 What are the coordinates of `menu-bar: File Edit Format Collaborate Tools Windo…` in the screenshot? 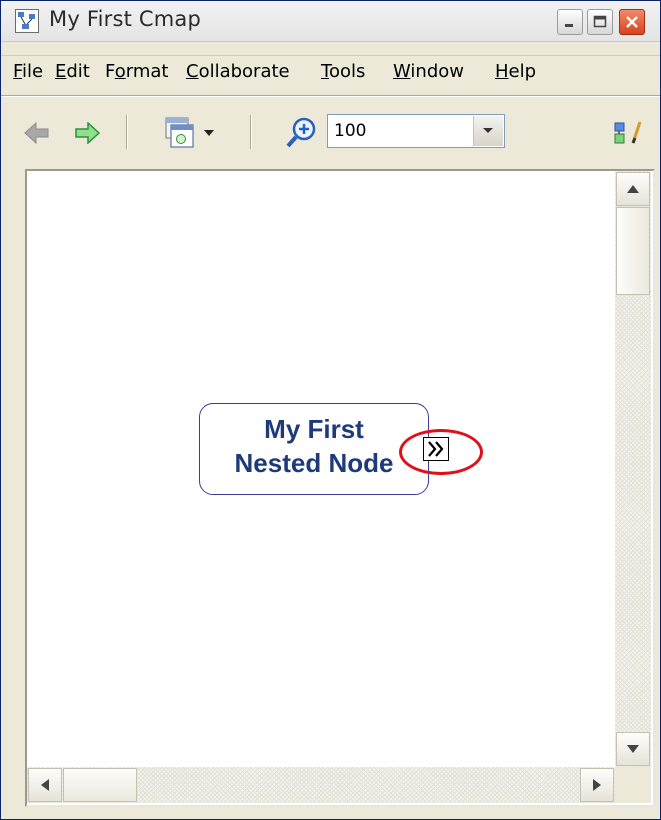 It's located at (330, 75).